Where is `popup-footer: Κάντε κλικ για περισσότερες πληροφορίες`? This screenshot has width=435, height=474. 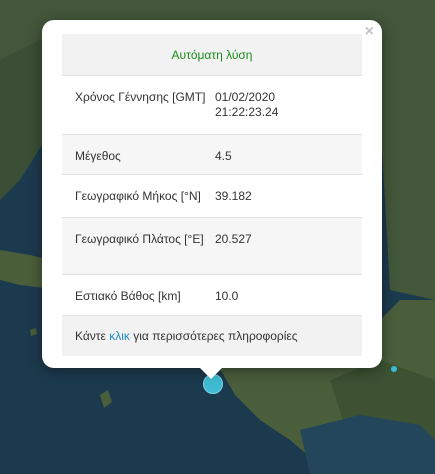
popup-footer: Κάντε κλικ για περισσότερες πληροφορίες is located at coordinates (212, 335).